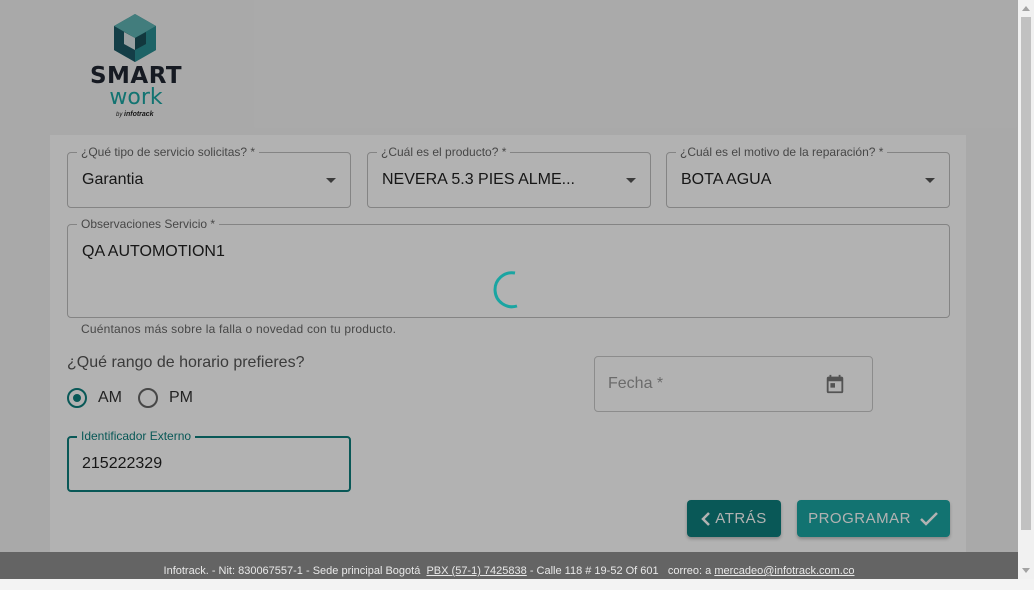  Describe the element at coordinates (139, 114) in the screenshot. I see `logo-infotrack-text: infotrack` at that location.